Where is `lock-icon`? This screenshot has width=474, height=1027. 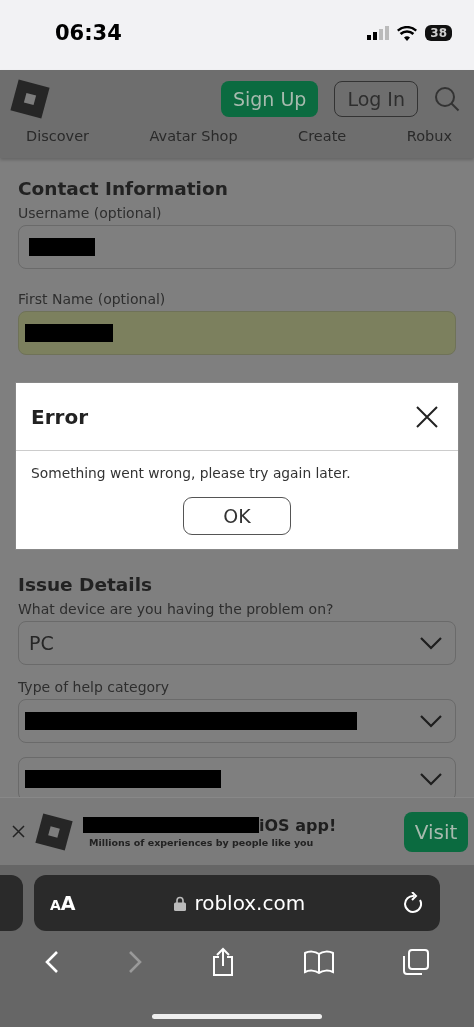 lock-icon is located at coordinates (180, 903).